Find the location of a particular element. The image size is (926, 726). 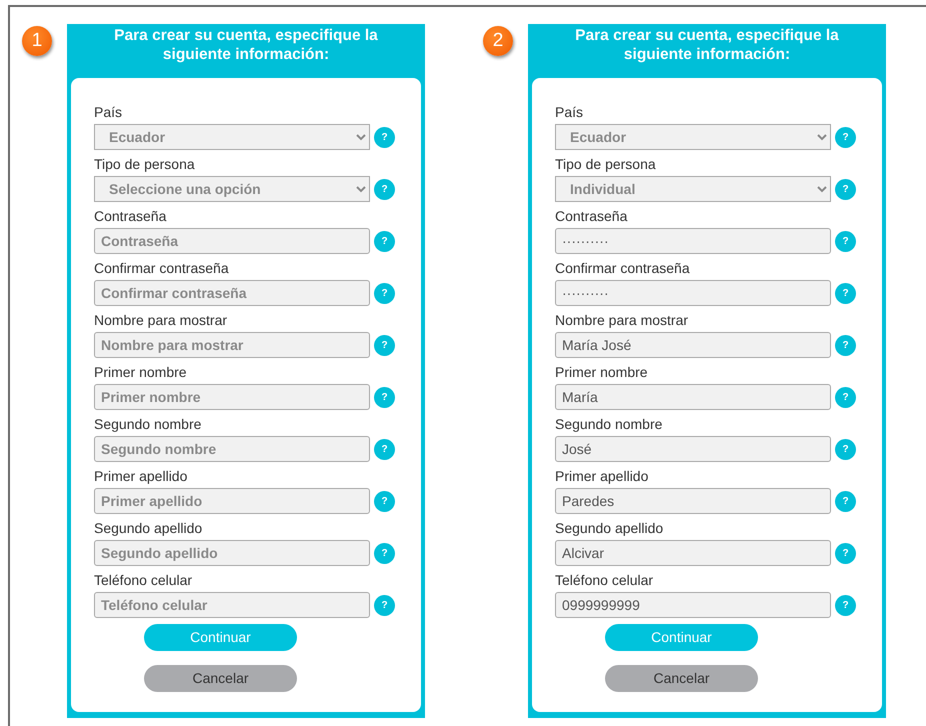

input-field: Segundo nombre is located at coordinates (232, 449).